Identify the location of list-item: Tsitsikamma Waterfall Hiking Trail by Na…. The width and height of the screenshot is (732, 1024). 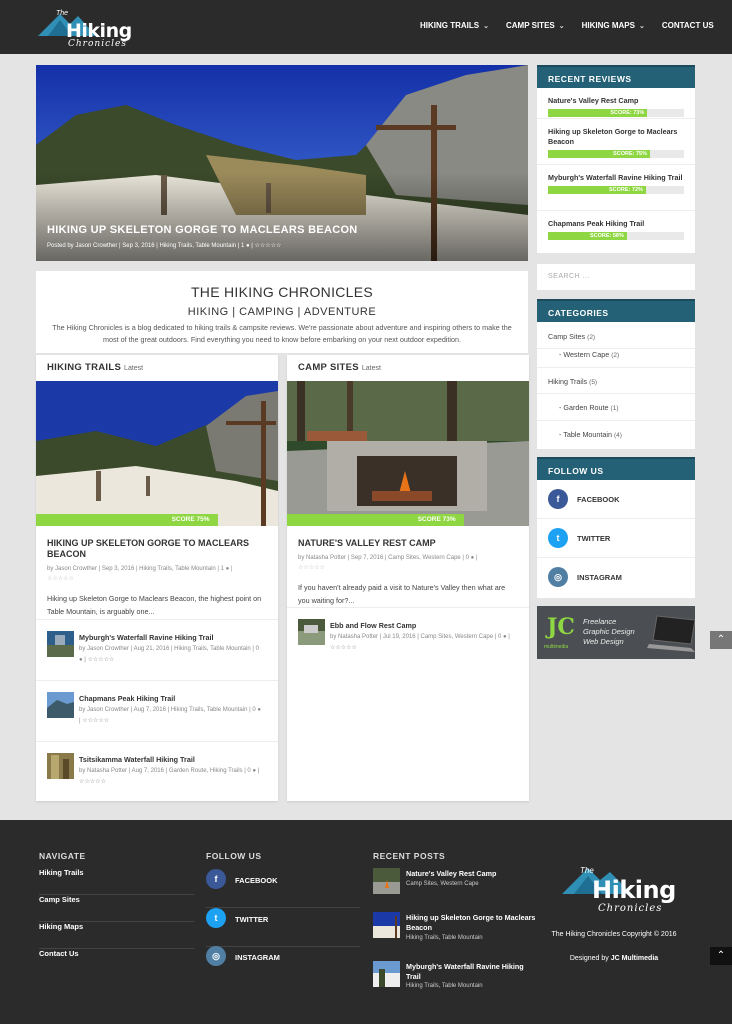
(157, 771).